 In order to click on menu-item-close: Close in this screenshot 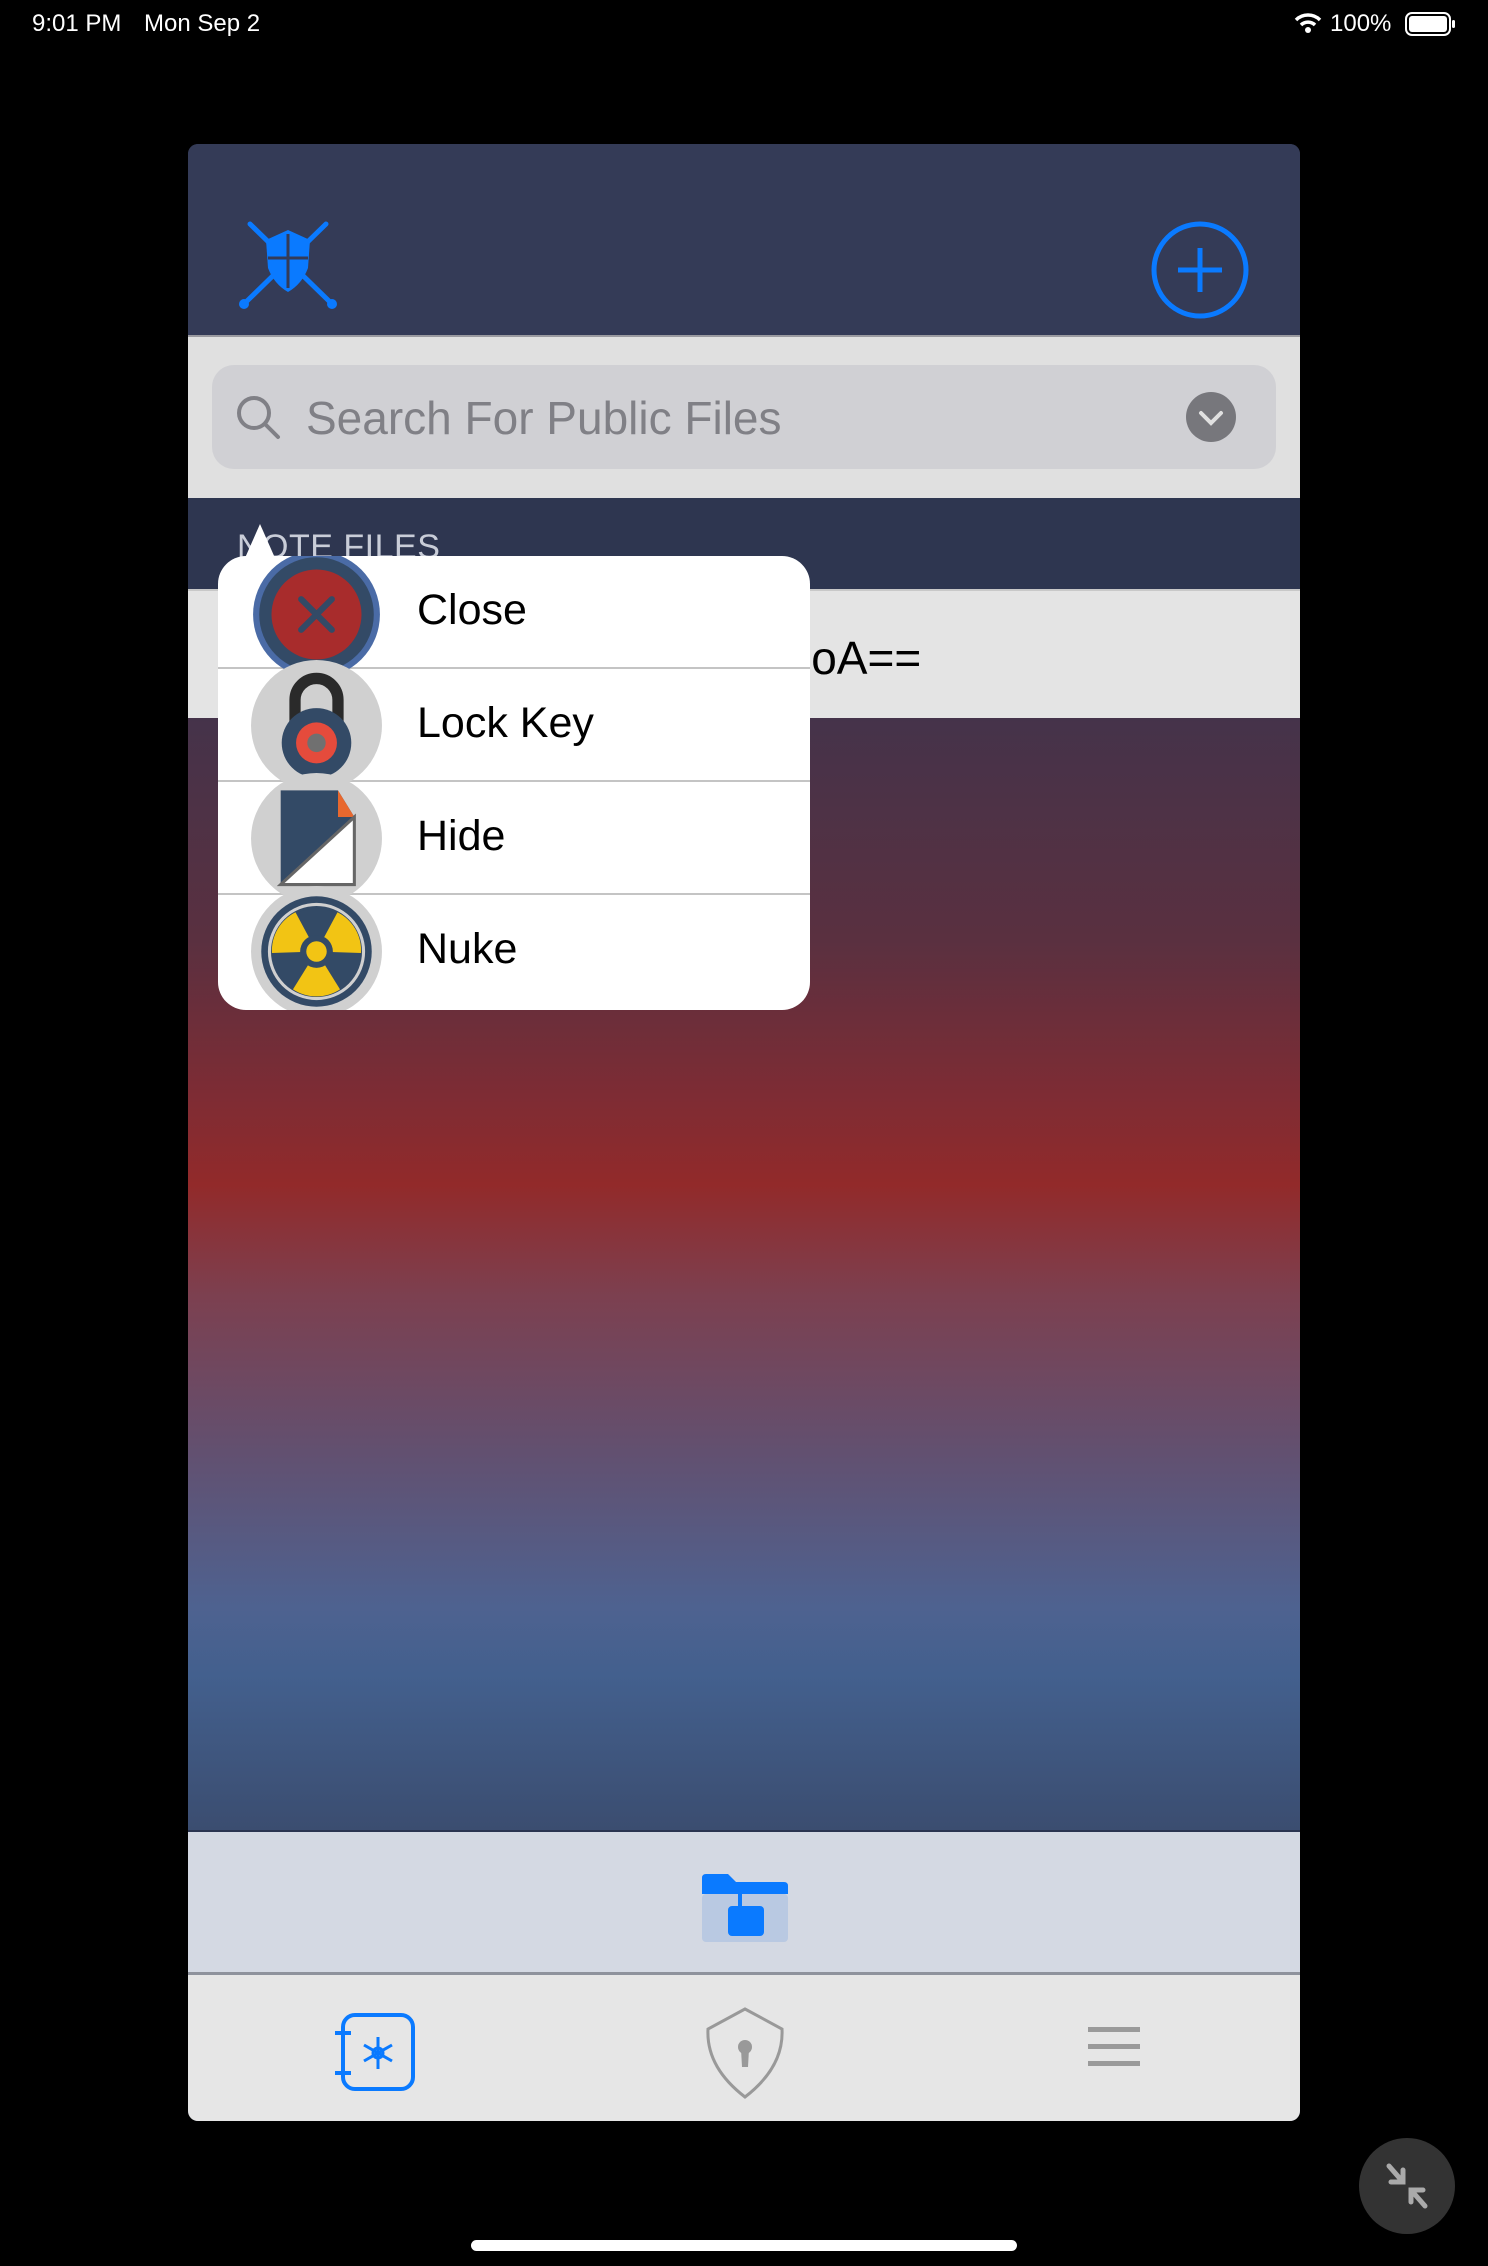, I will do `click(514, 617)`.